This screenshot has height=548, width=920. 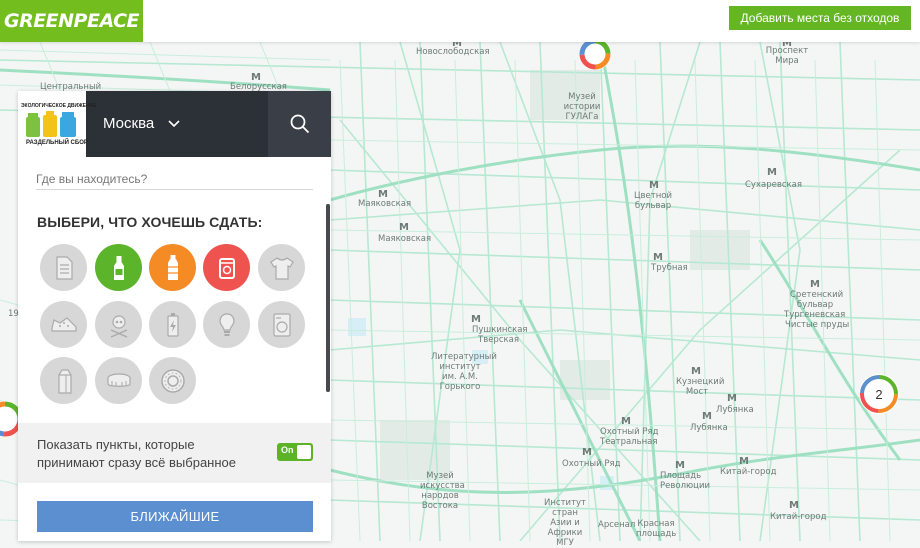 I want to click on map-label-kitay-gorod-1: Китай-город, so click(x=748, y=472).